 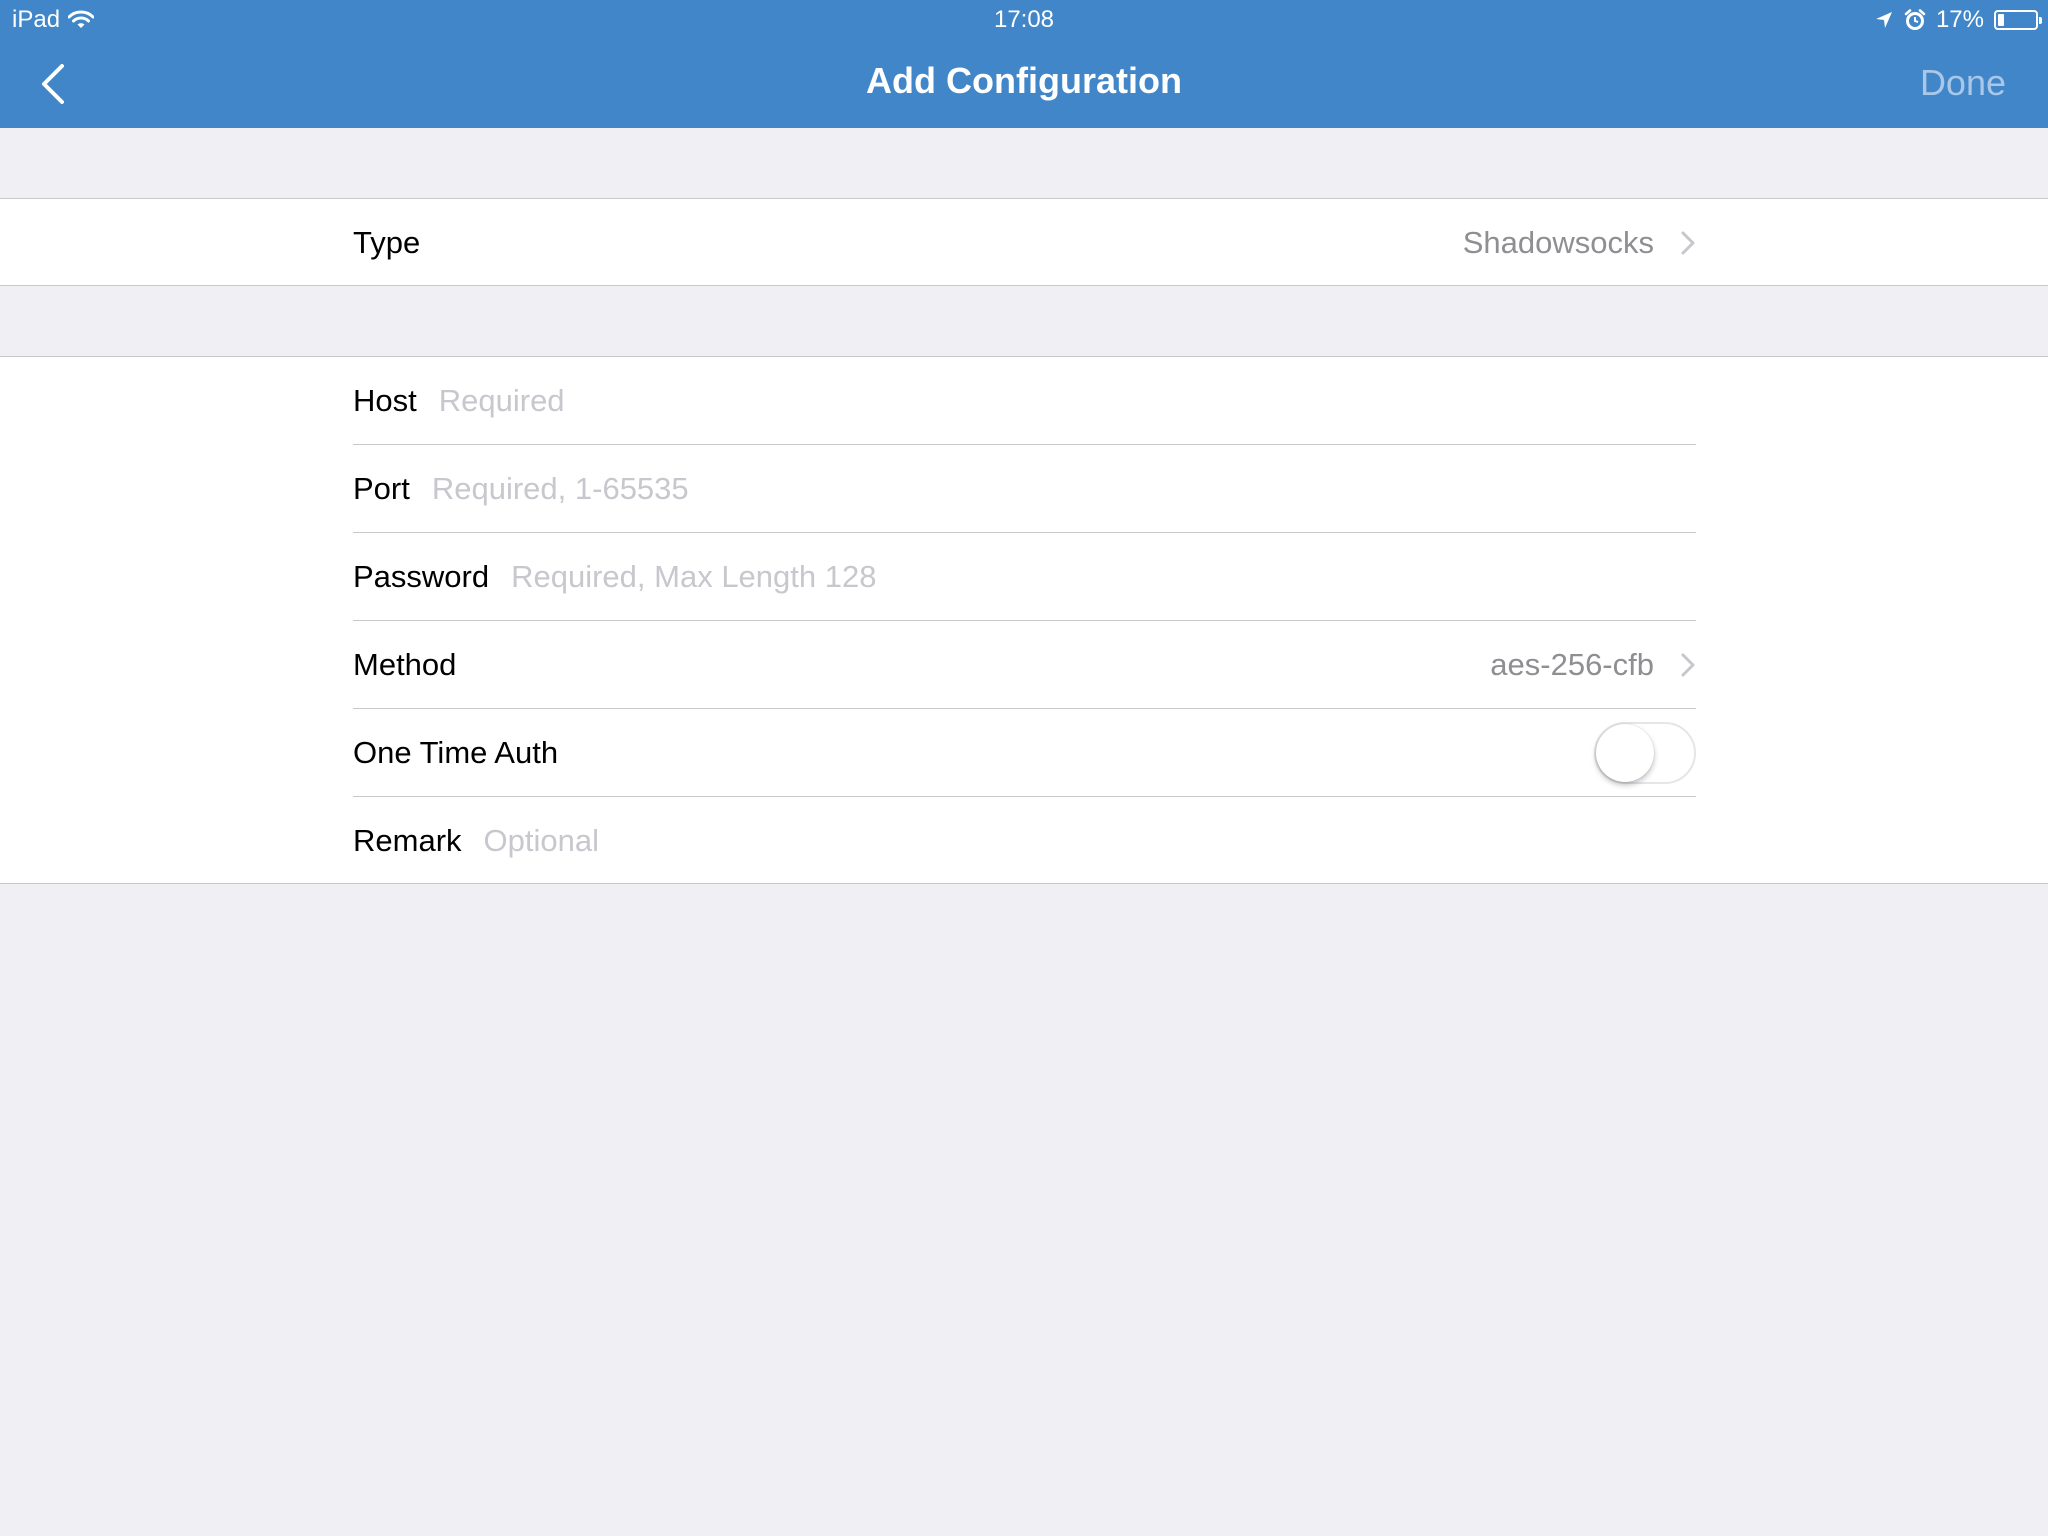 I want to click on status-time: 17:08, so click(x=1024, y=19).